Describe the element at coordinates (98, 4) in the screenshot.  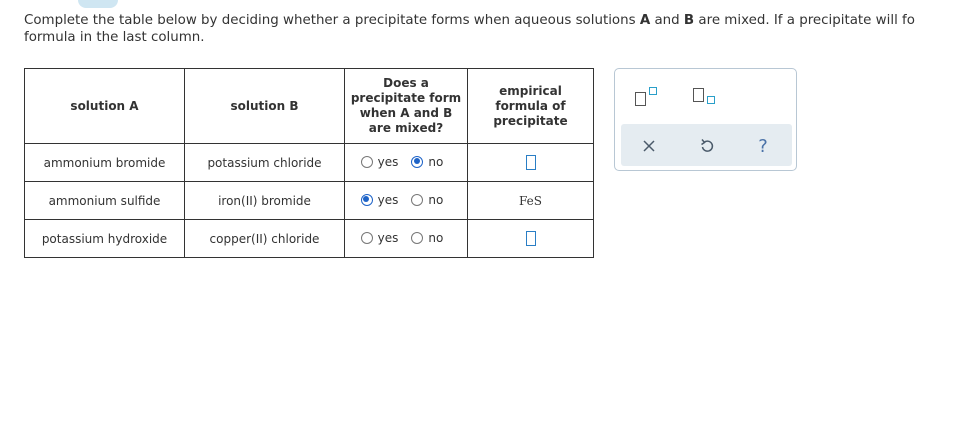
I see `top-tab-handle` at that location.